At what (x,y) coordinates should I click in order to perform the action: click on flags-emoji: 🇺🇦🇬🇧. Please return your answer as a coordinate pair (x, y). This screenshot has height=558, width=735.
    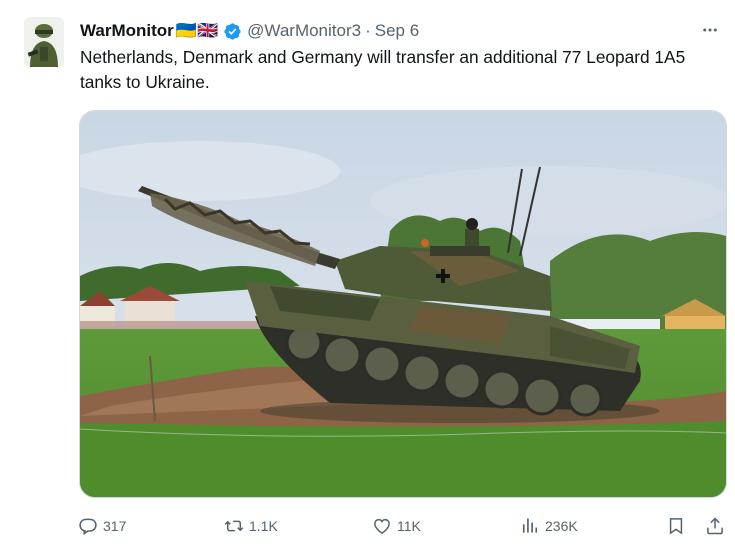
    Looking at the image, I should click on (197, 30).